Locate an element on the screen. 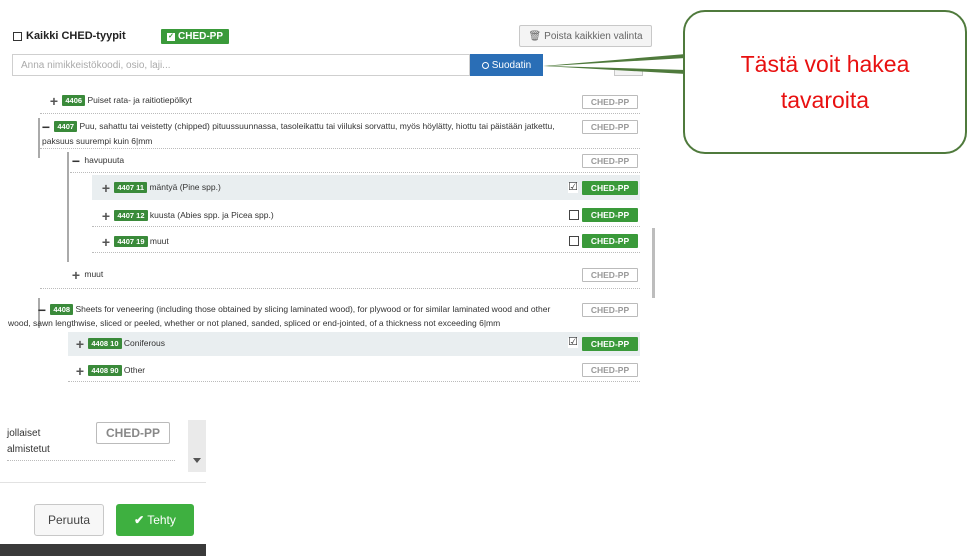  background-overlay is located at coordinates (103, 550).